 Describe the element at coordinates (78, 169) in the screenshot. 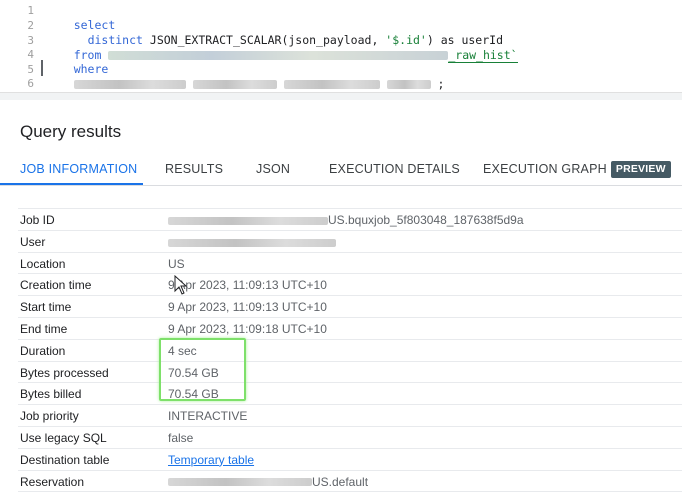

I see `tab-job-information: JOB INFORMATION` at that location.